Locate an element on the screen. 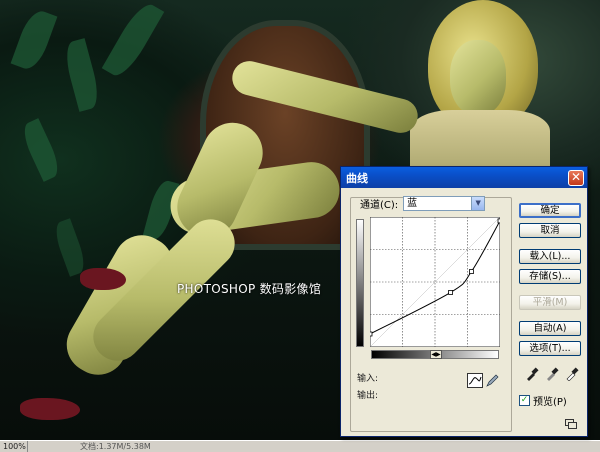 This screenshot has height=452, width=600. ok-button: 确定 is located at coordinates (550, 210).